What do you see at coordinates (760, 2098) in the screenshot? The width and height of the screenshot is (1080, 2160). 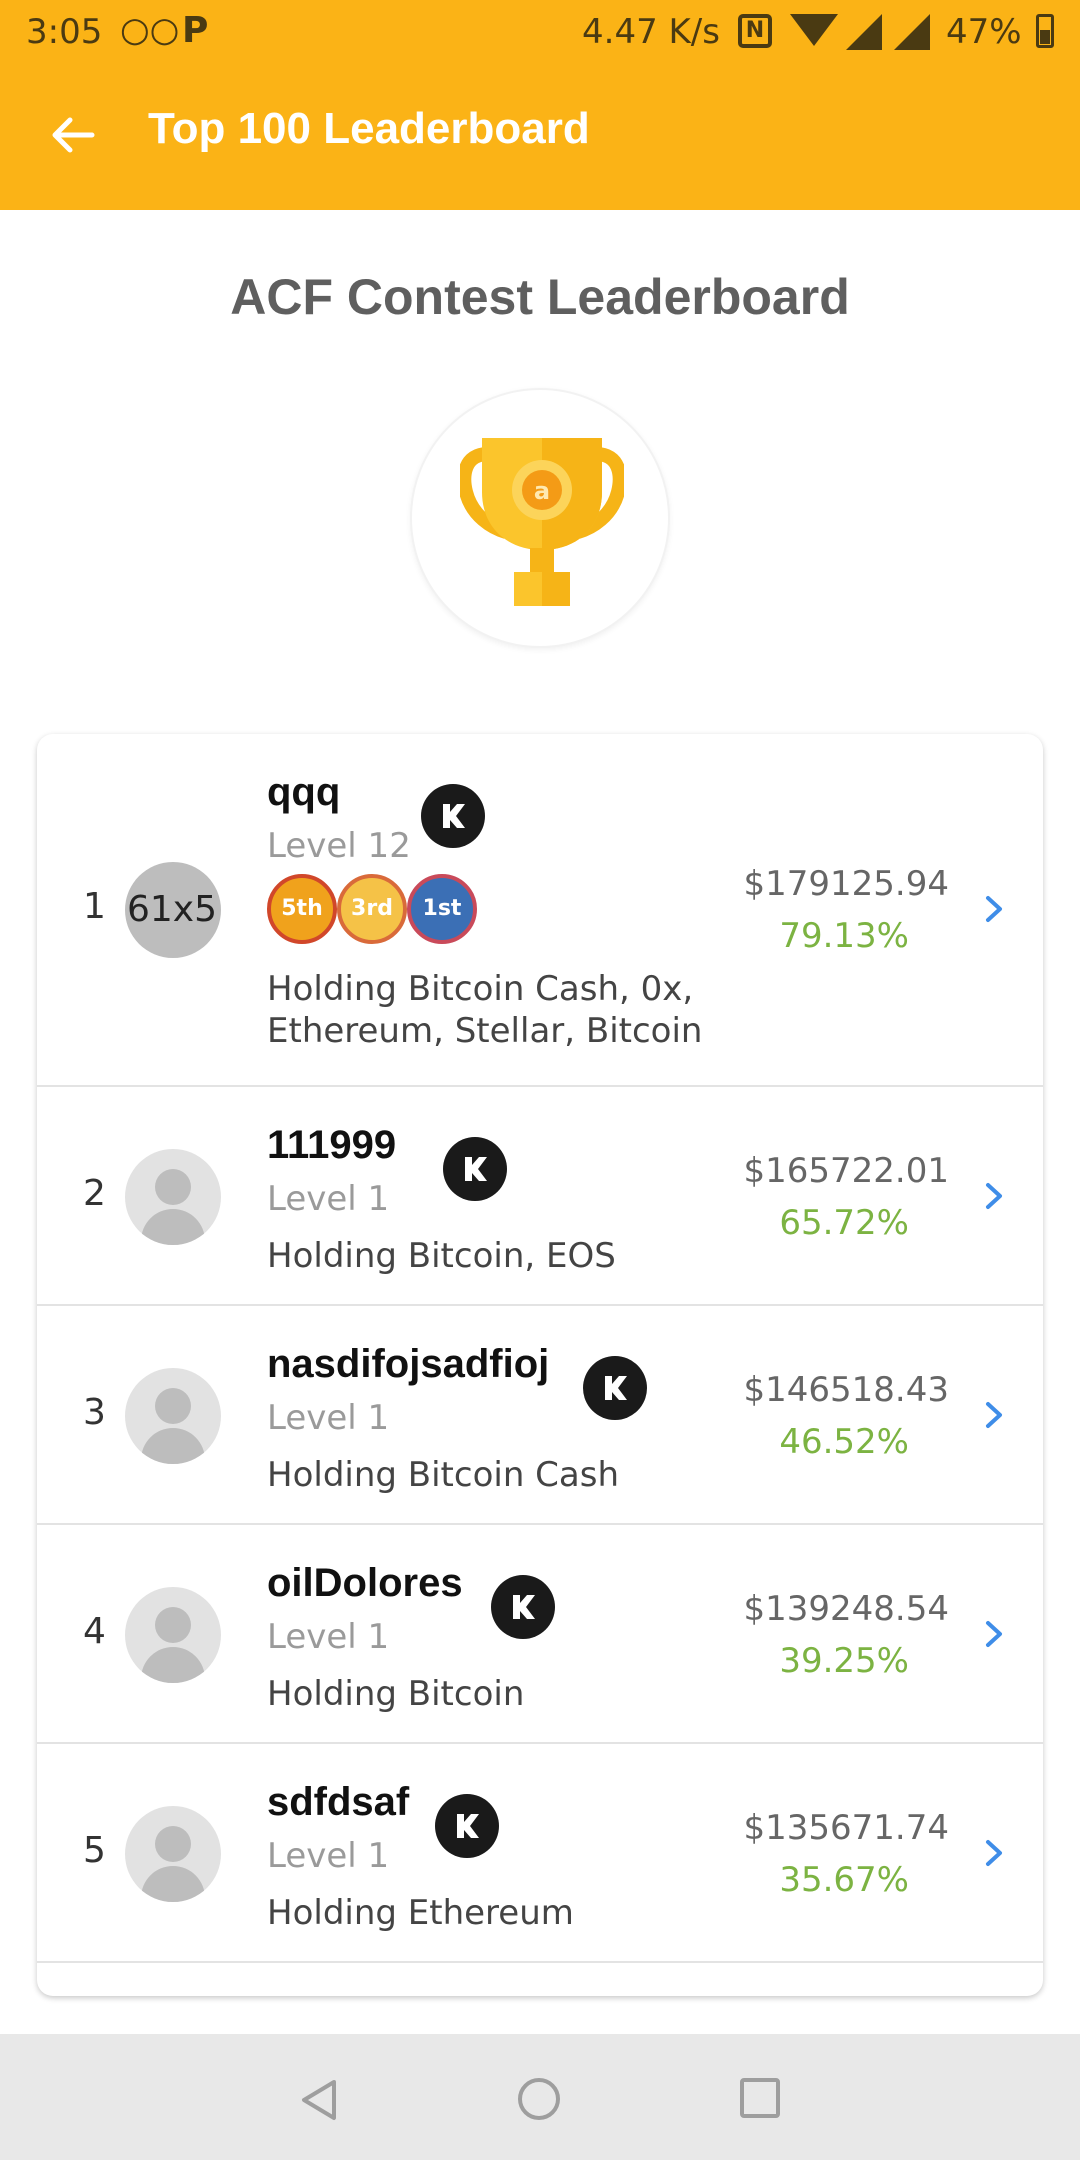 I see `nav-recents-icon` at bounding box center [760, 2098].